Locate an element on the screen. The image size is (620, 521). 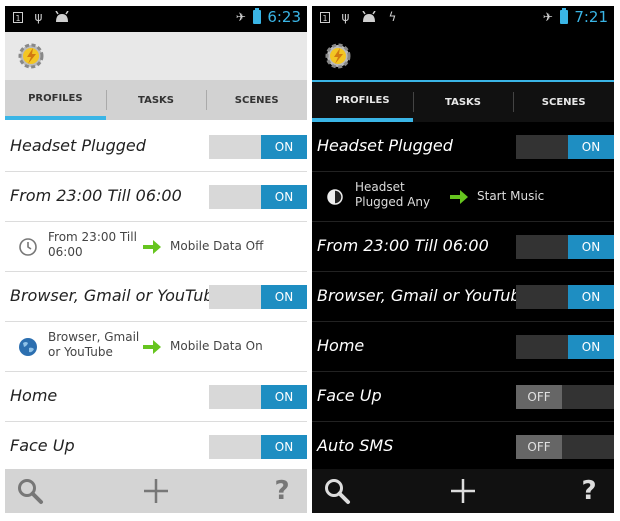
clock-icon is located at coordinates (28, 247).